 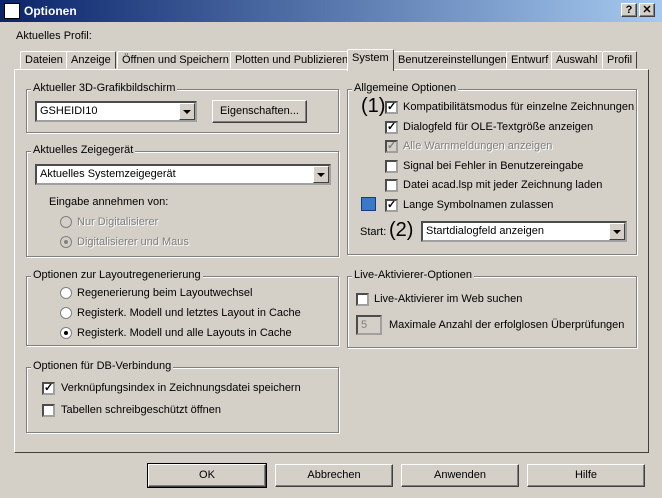 I want to click on help-button: Hilfe, so click(x=586, y=475).